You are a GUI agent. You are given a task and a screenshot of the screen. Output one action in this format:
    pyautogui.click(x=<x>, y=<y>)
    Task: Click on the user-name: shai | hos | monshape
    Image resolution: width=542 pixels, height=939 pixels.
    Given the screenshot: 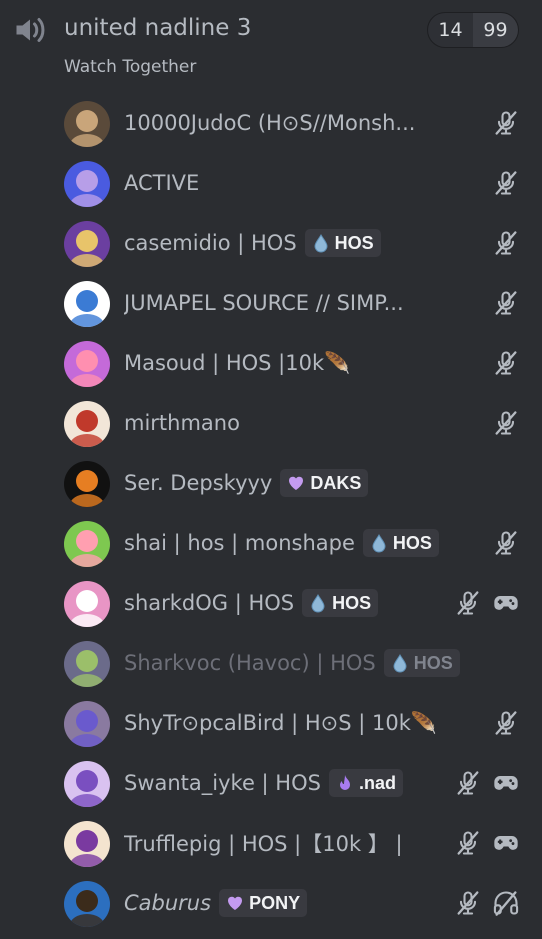 What is the action you would take?
    pyautogui.click(x=239, y=543)
    